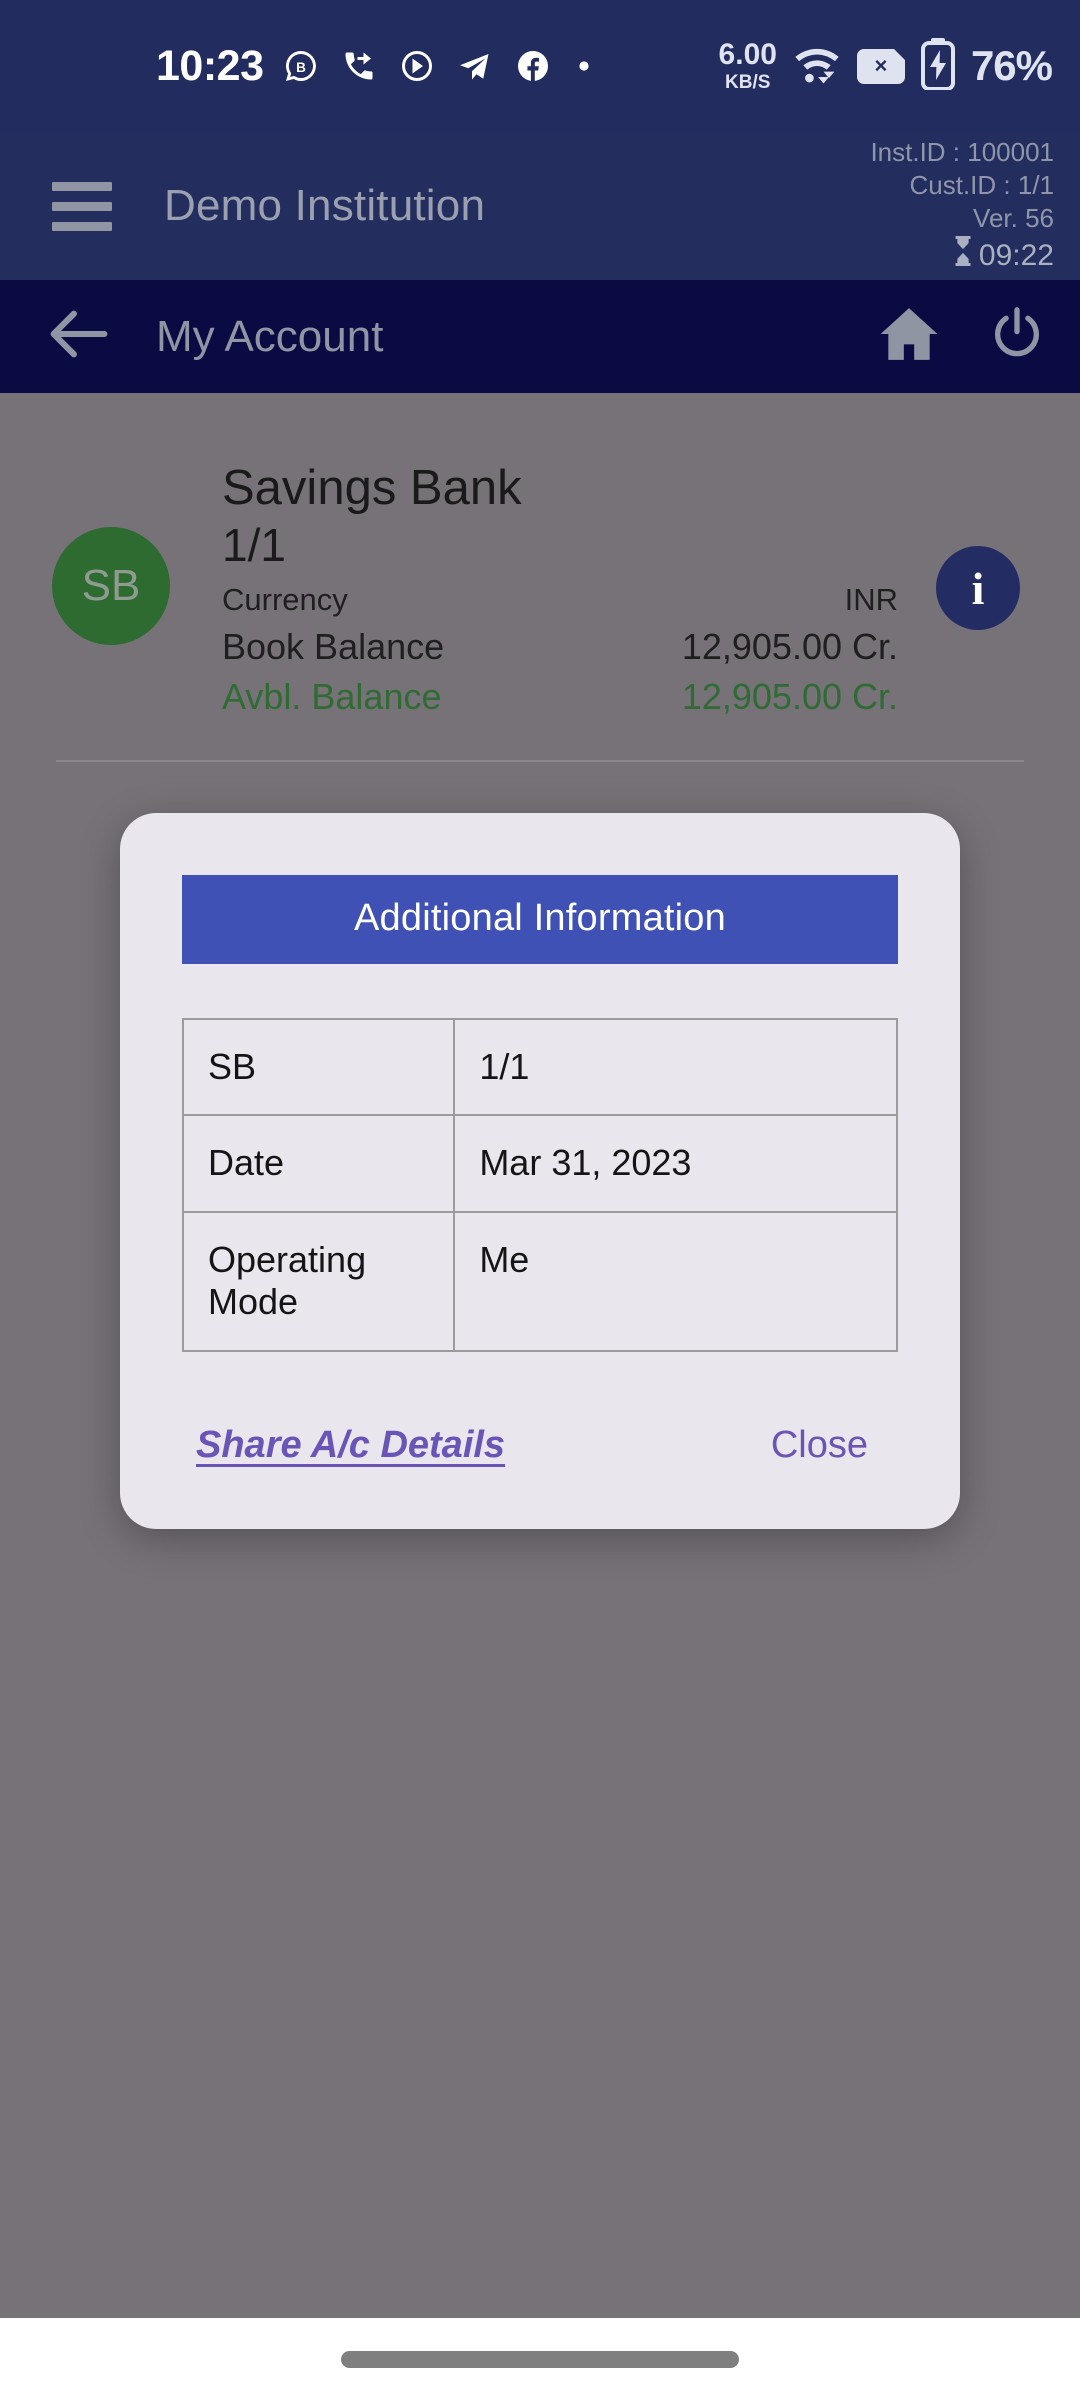  I want to click on avatar: SB, so click(111, 586).